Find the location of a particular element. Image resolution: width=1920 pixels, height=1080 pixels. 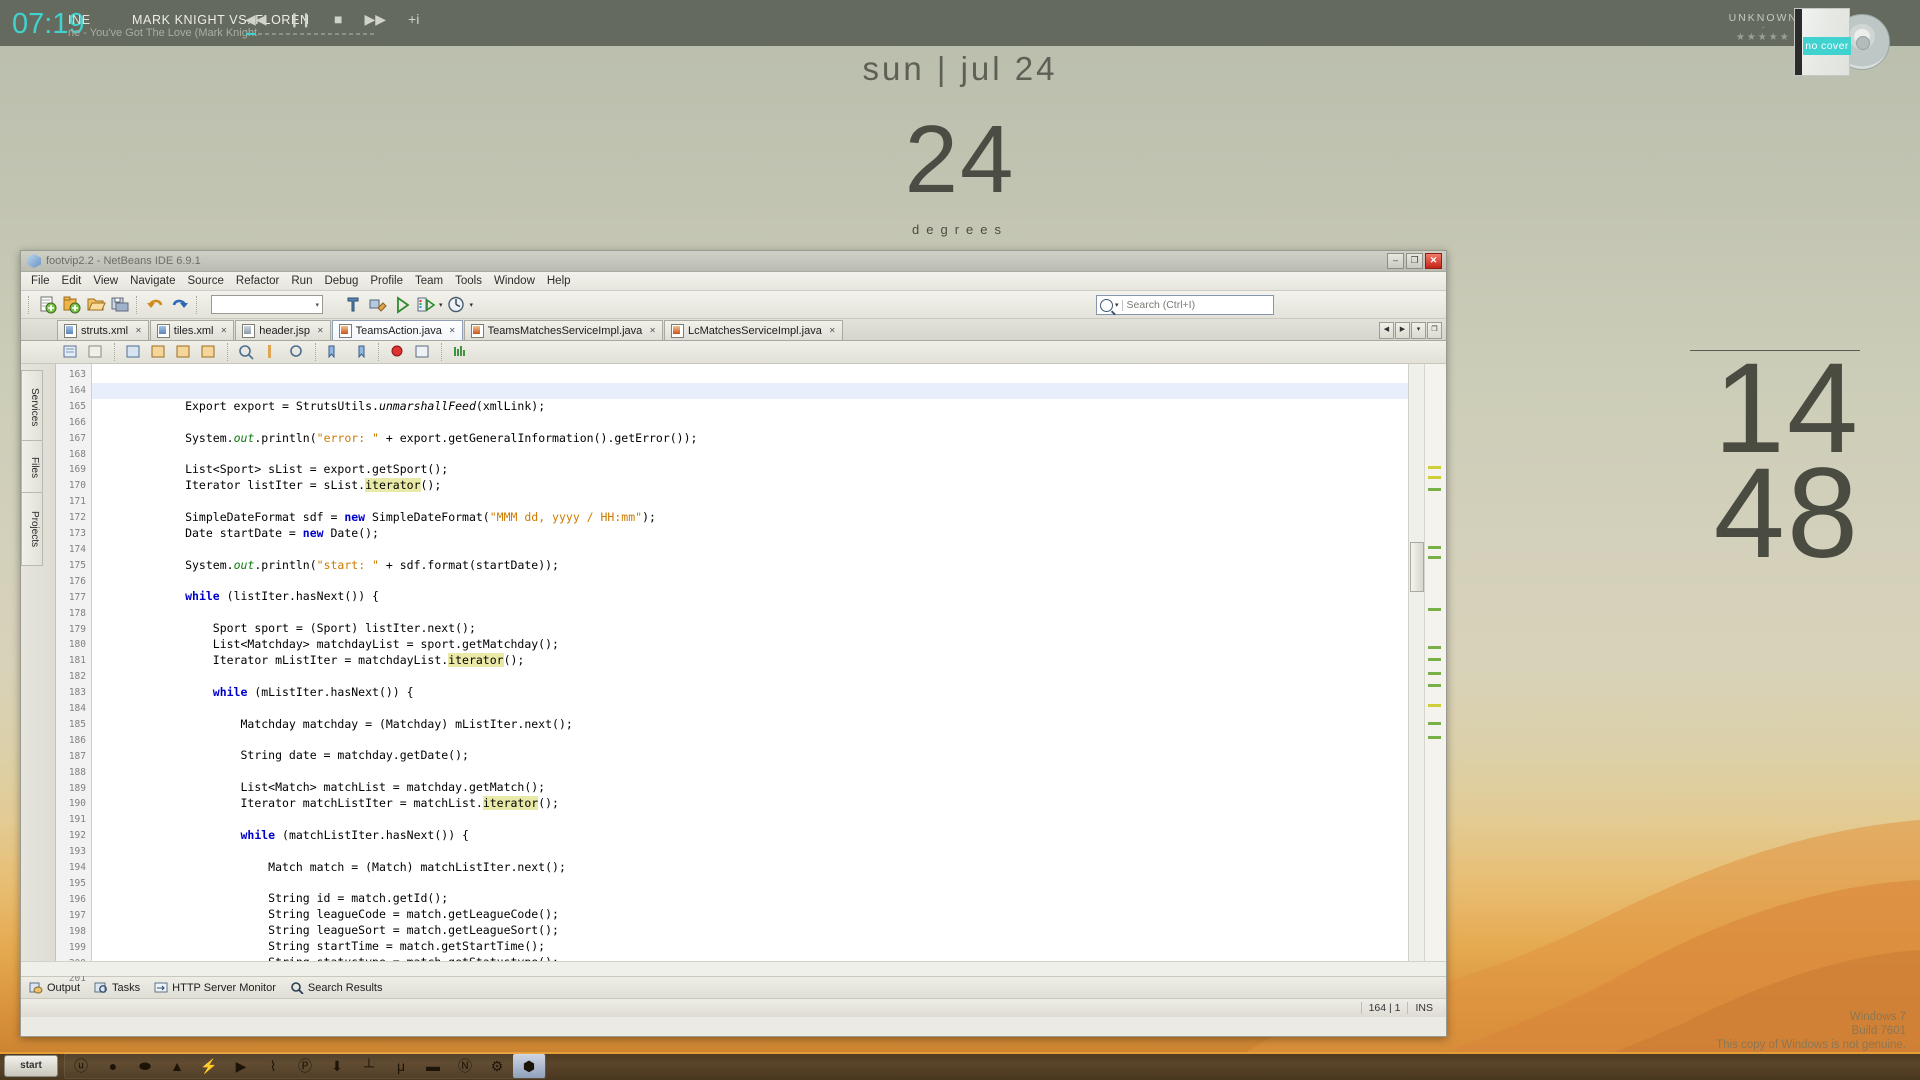

notes-icon: Ⓝ is located at coordinates (465, 1066).